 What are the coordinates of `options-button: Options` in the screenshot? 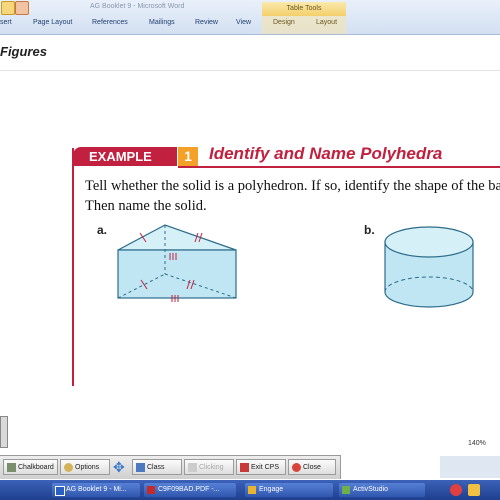 It's located at (85, 467).